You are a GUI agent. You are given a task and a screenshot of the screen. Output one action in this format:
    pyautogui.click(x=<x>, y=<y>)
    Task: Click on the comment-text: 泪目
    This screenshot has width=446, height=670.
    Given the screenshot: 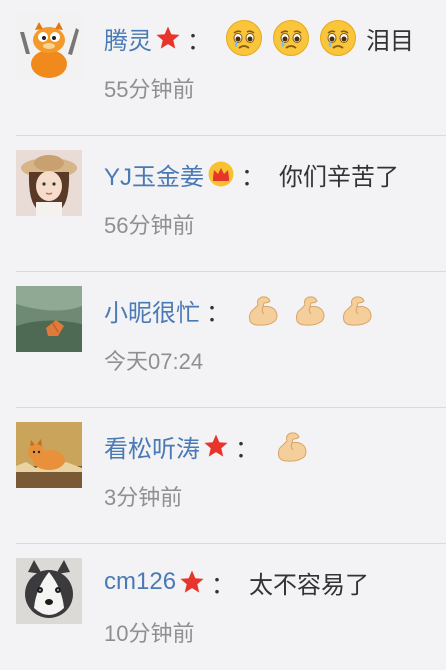 What is the action you would take?
    pyautogui.click(x=390, y=41)
    